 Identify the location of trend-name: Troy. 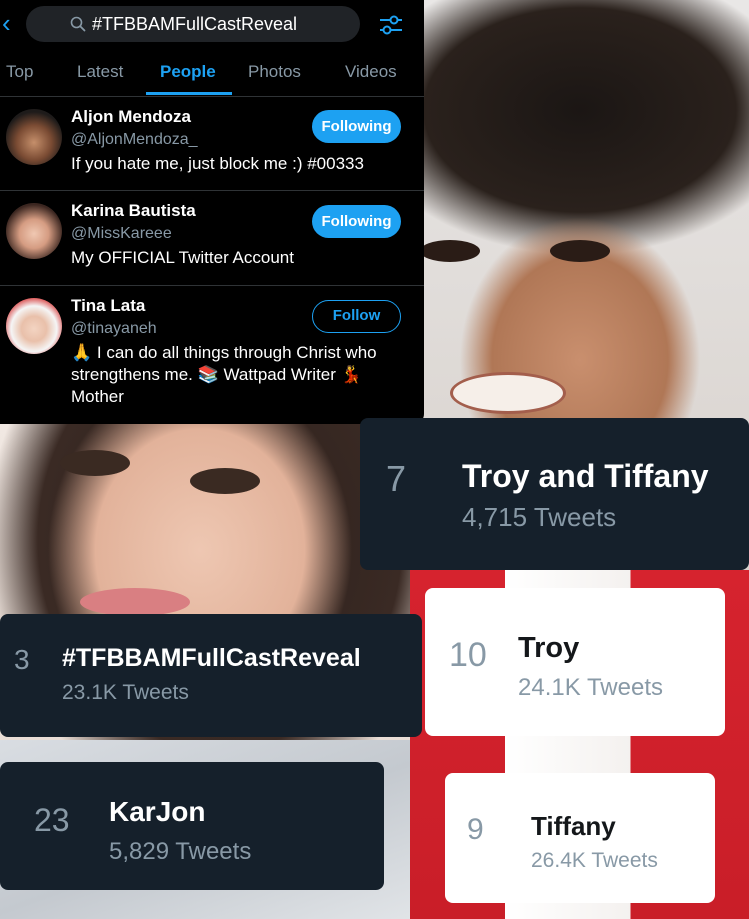
(549, 648).